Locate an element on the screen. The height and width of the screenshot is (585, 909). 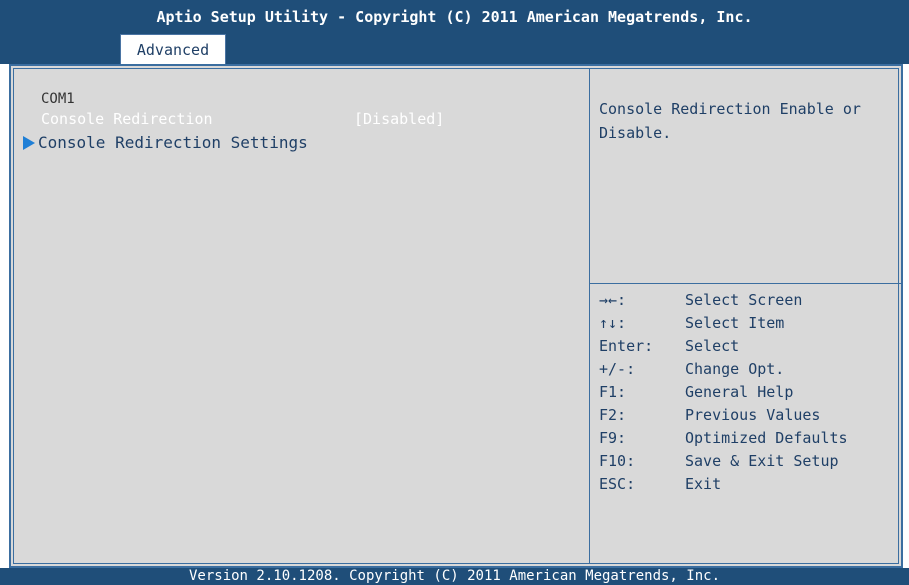
key-description: Exit is located at coordinates (703, 484).